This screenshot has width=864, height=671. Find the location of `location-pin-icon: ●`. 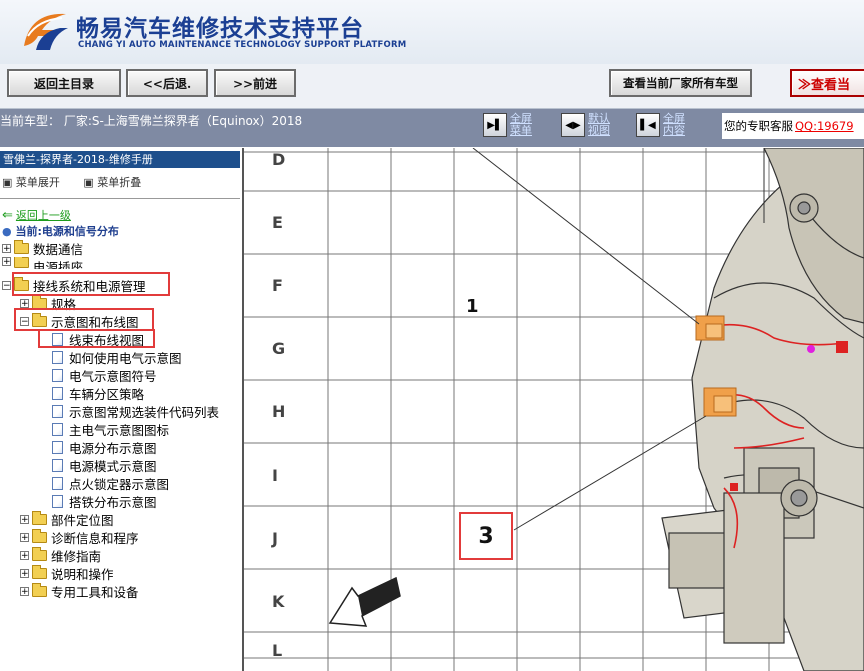

location-pin-icon: ● is located at coordinates (7, 231).